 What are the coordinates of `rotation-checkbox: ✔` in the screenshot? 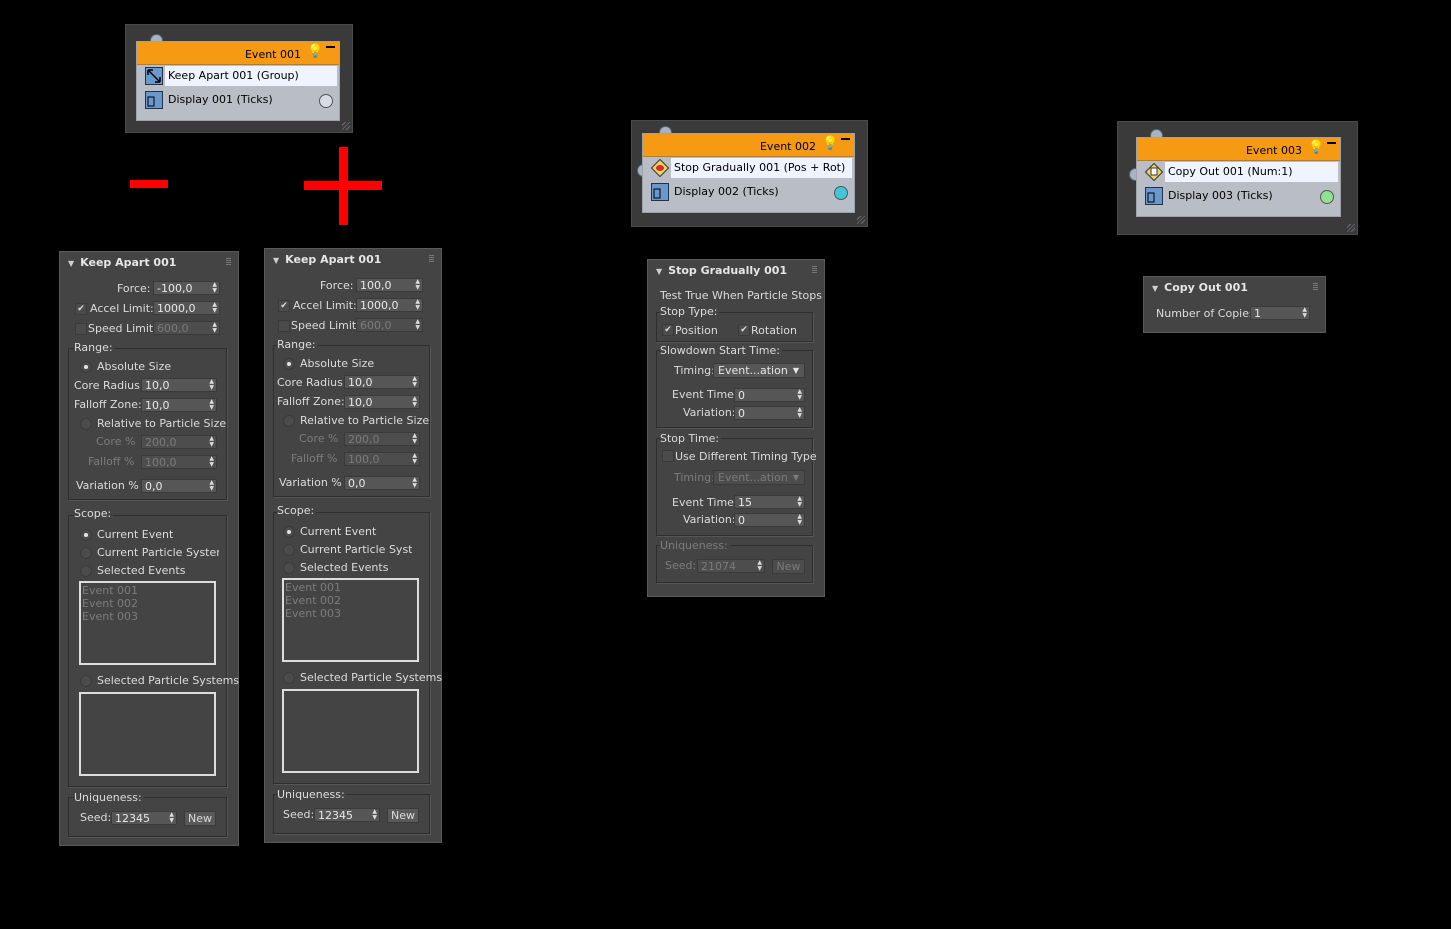 It's located at (744, 330).